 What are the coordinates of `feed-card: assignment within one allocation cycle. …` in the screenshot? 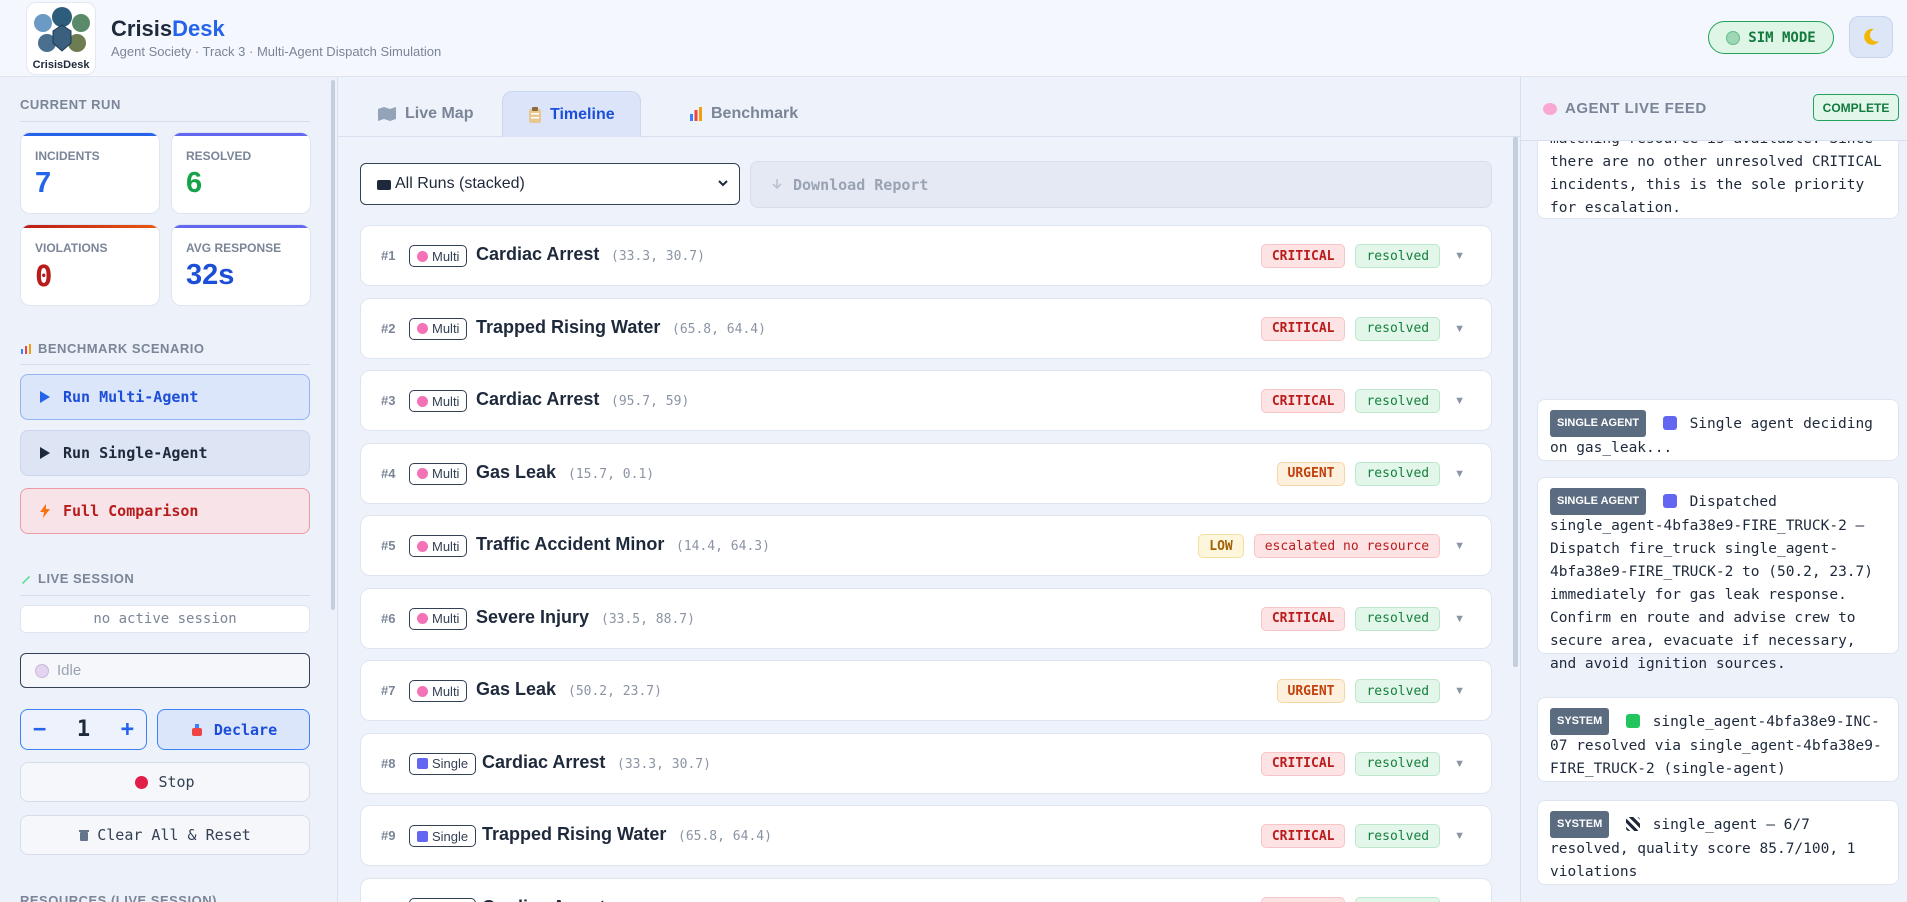 It's located at (1718, 176).